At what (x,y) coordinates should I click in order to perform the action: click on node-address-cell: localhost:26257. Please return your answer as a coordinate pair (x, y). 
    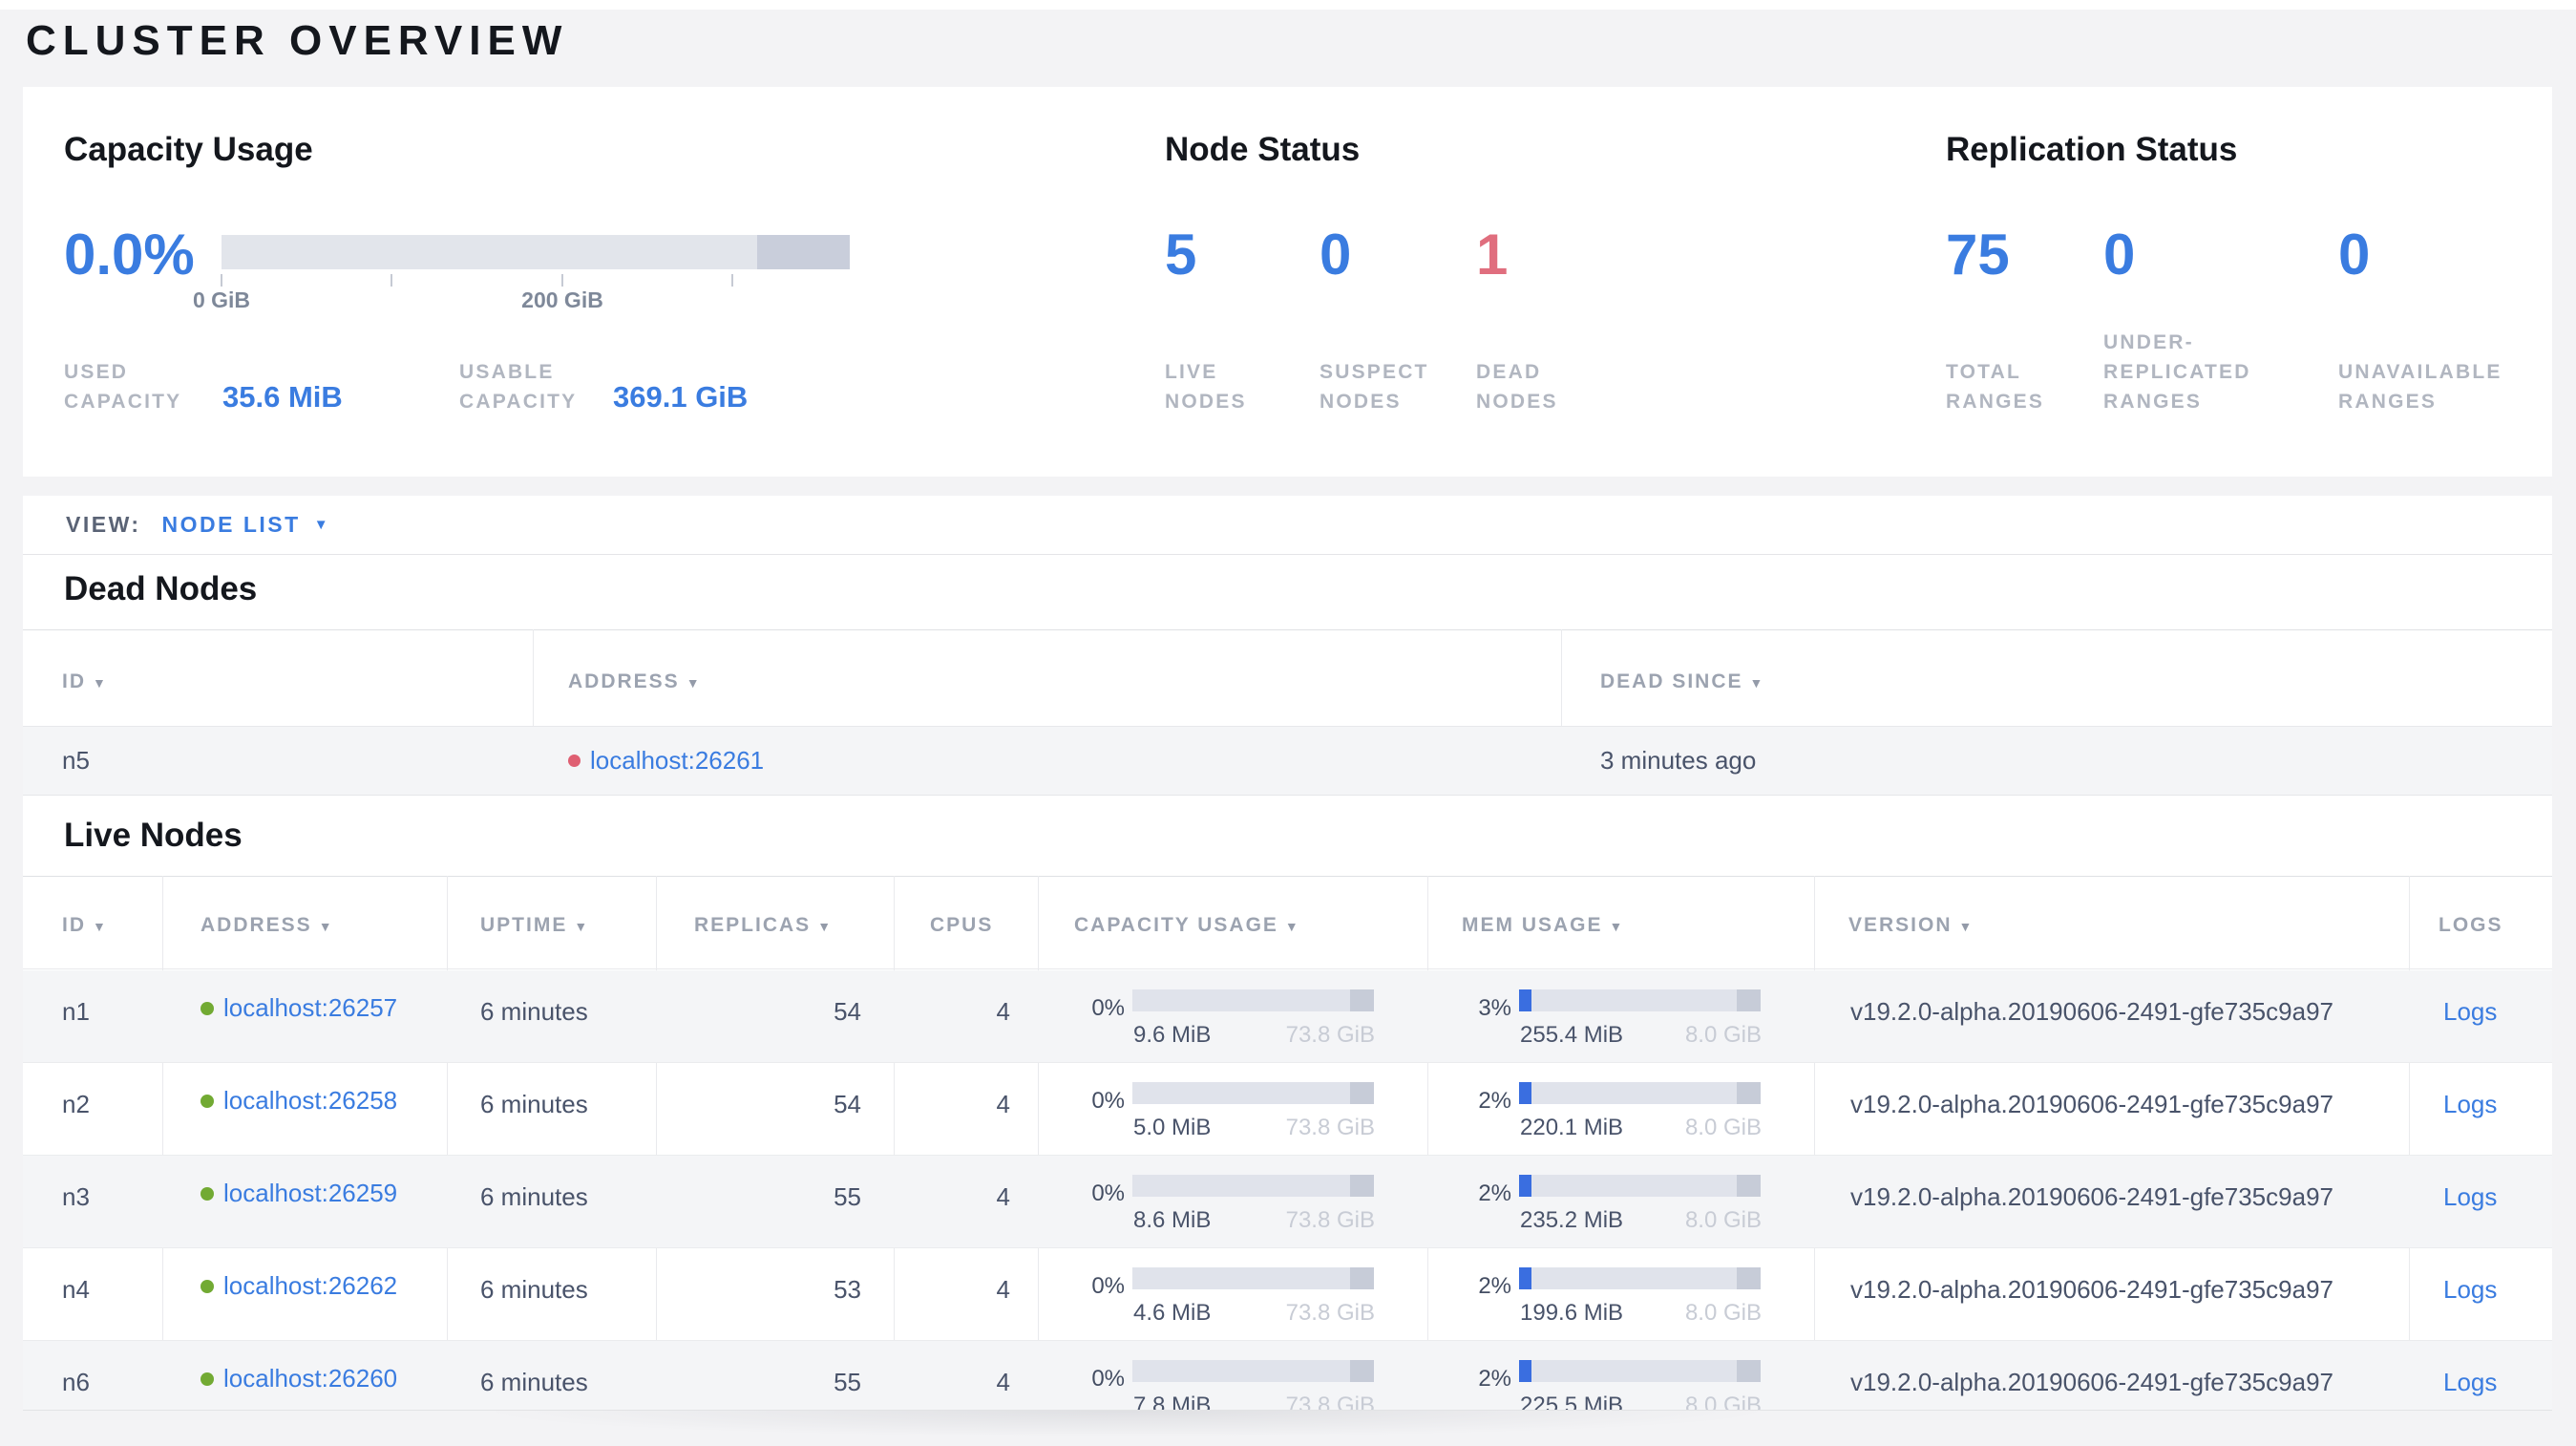
    Looking at the image, I should click on (299, 1008).